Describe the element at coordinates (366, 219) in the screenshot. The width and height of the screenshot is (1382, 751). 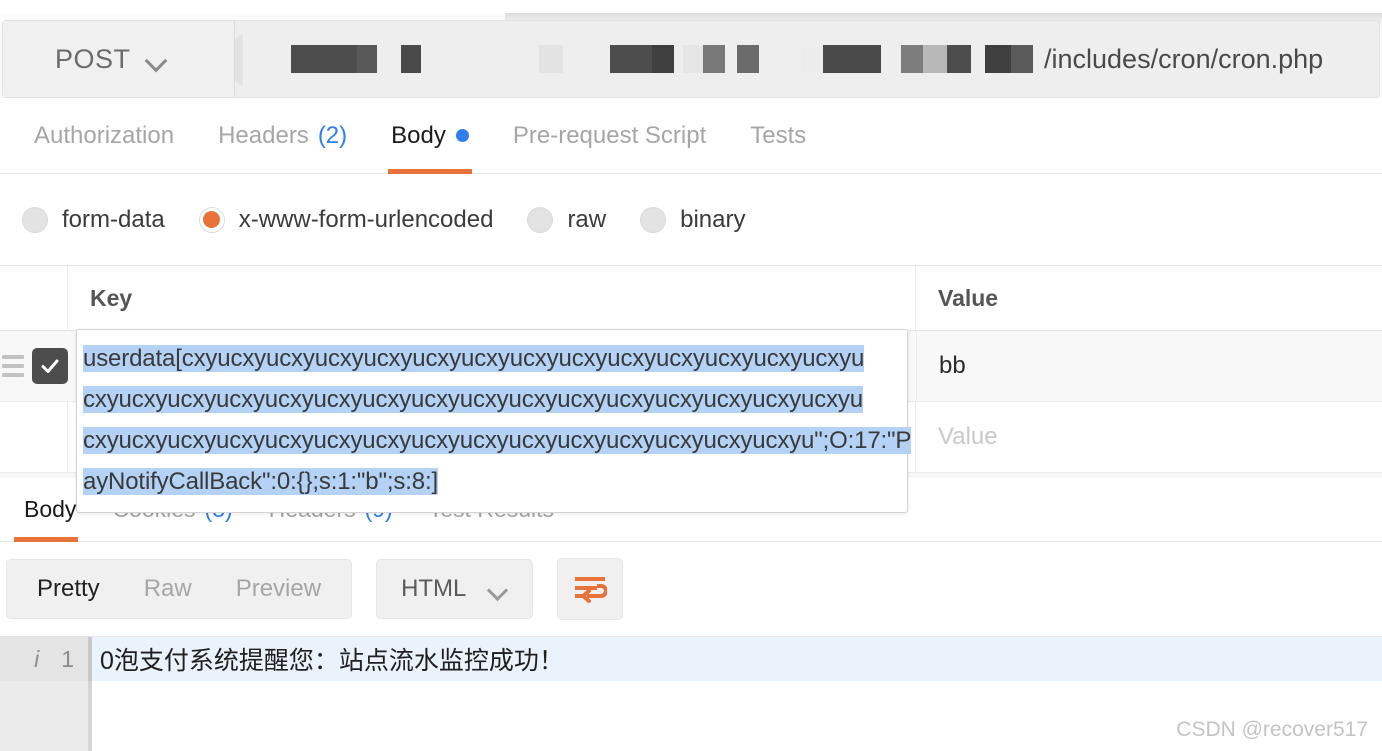
I see `radio-x-www-form-urlencoded-label: x-www-form-urlencoded` at that location.